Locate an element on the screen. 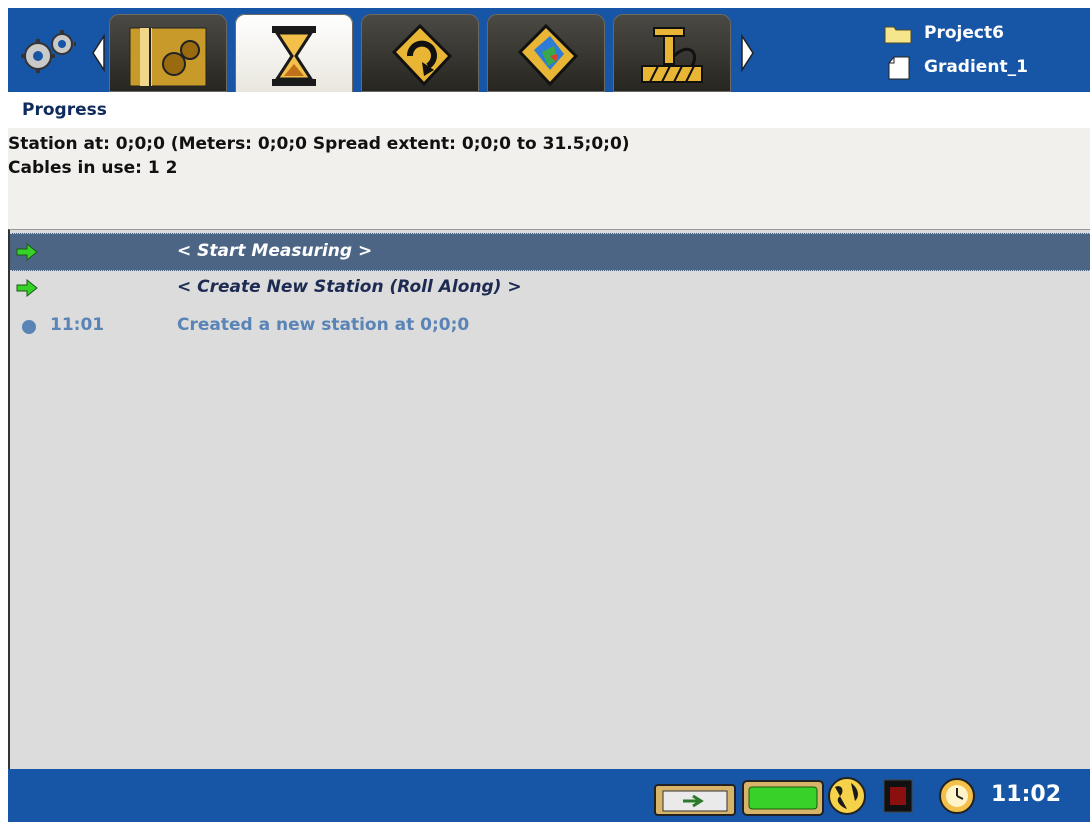 This screenshot has width=1091, height=822. power-plug-icon is located at coordinates (695, 796).